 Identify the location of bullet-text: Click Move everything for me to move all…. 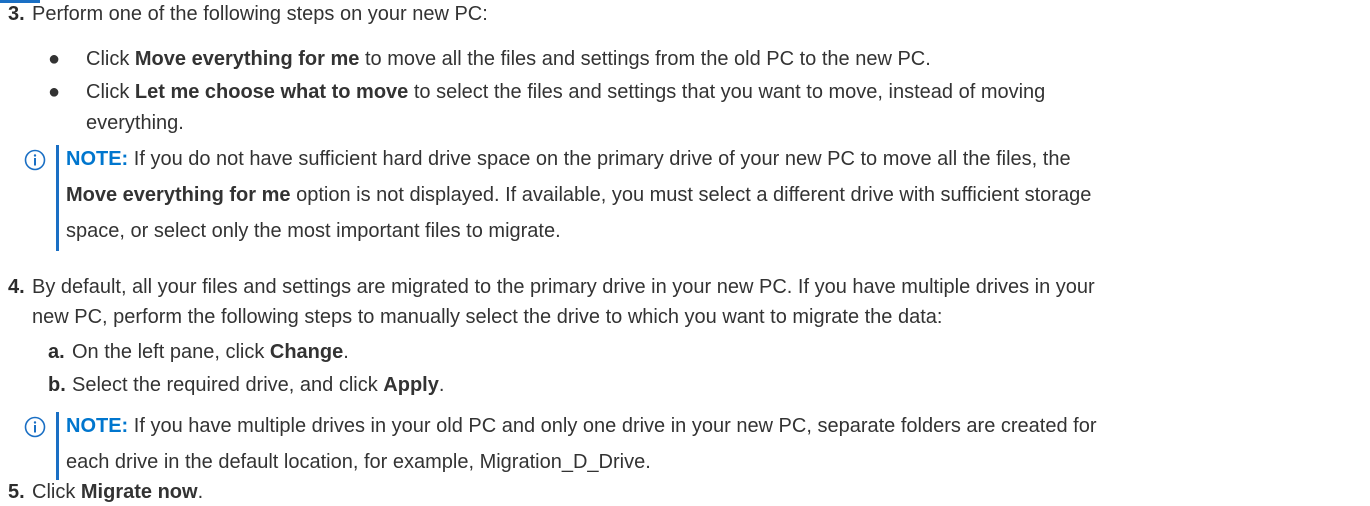
(508, 59).